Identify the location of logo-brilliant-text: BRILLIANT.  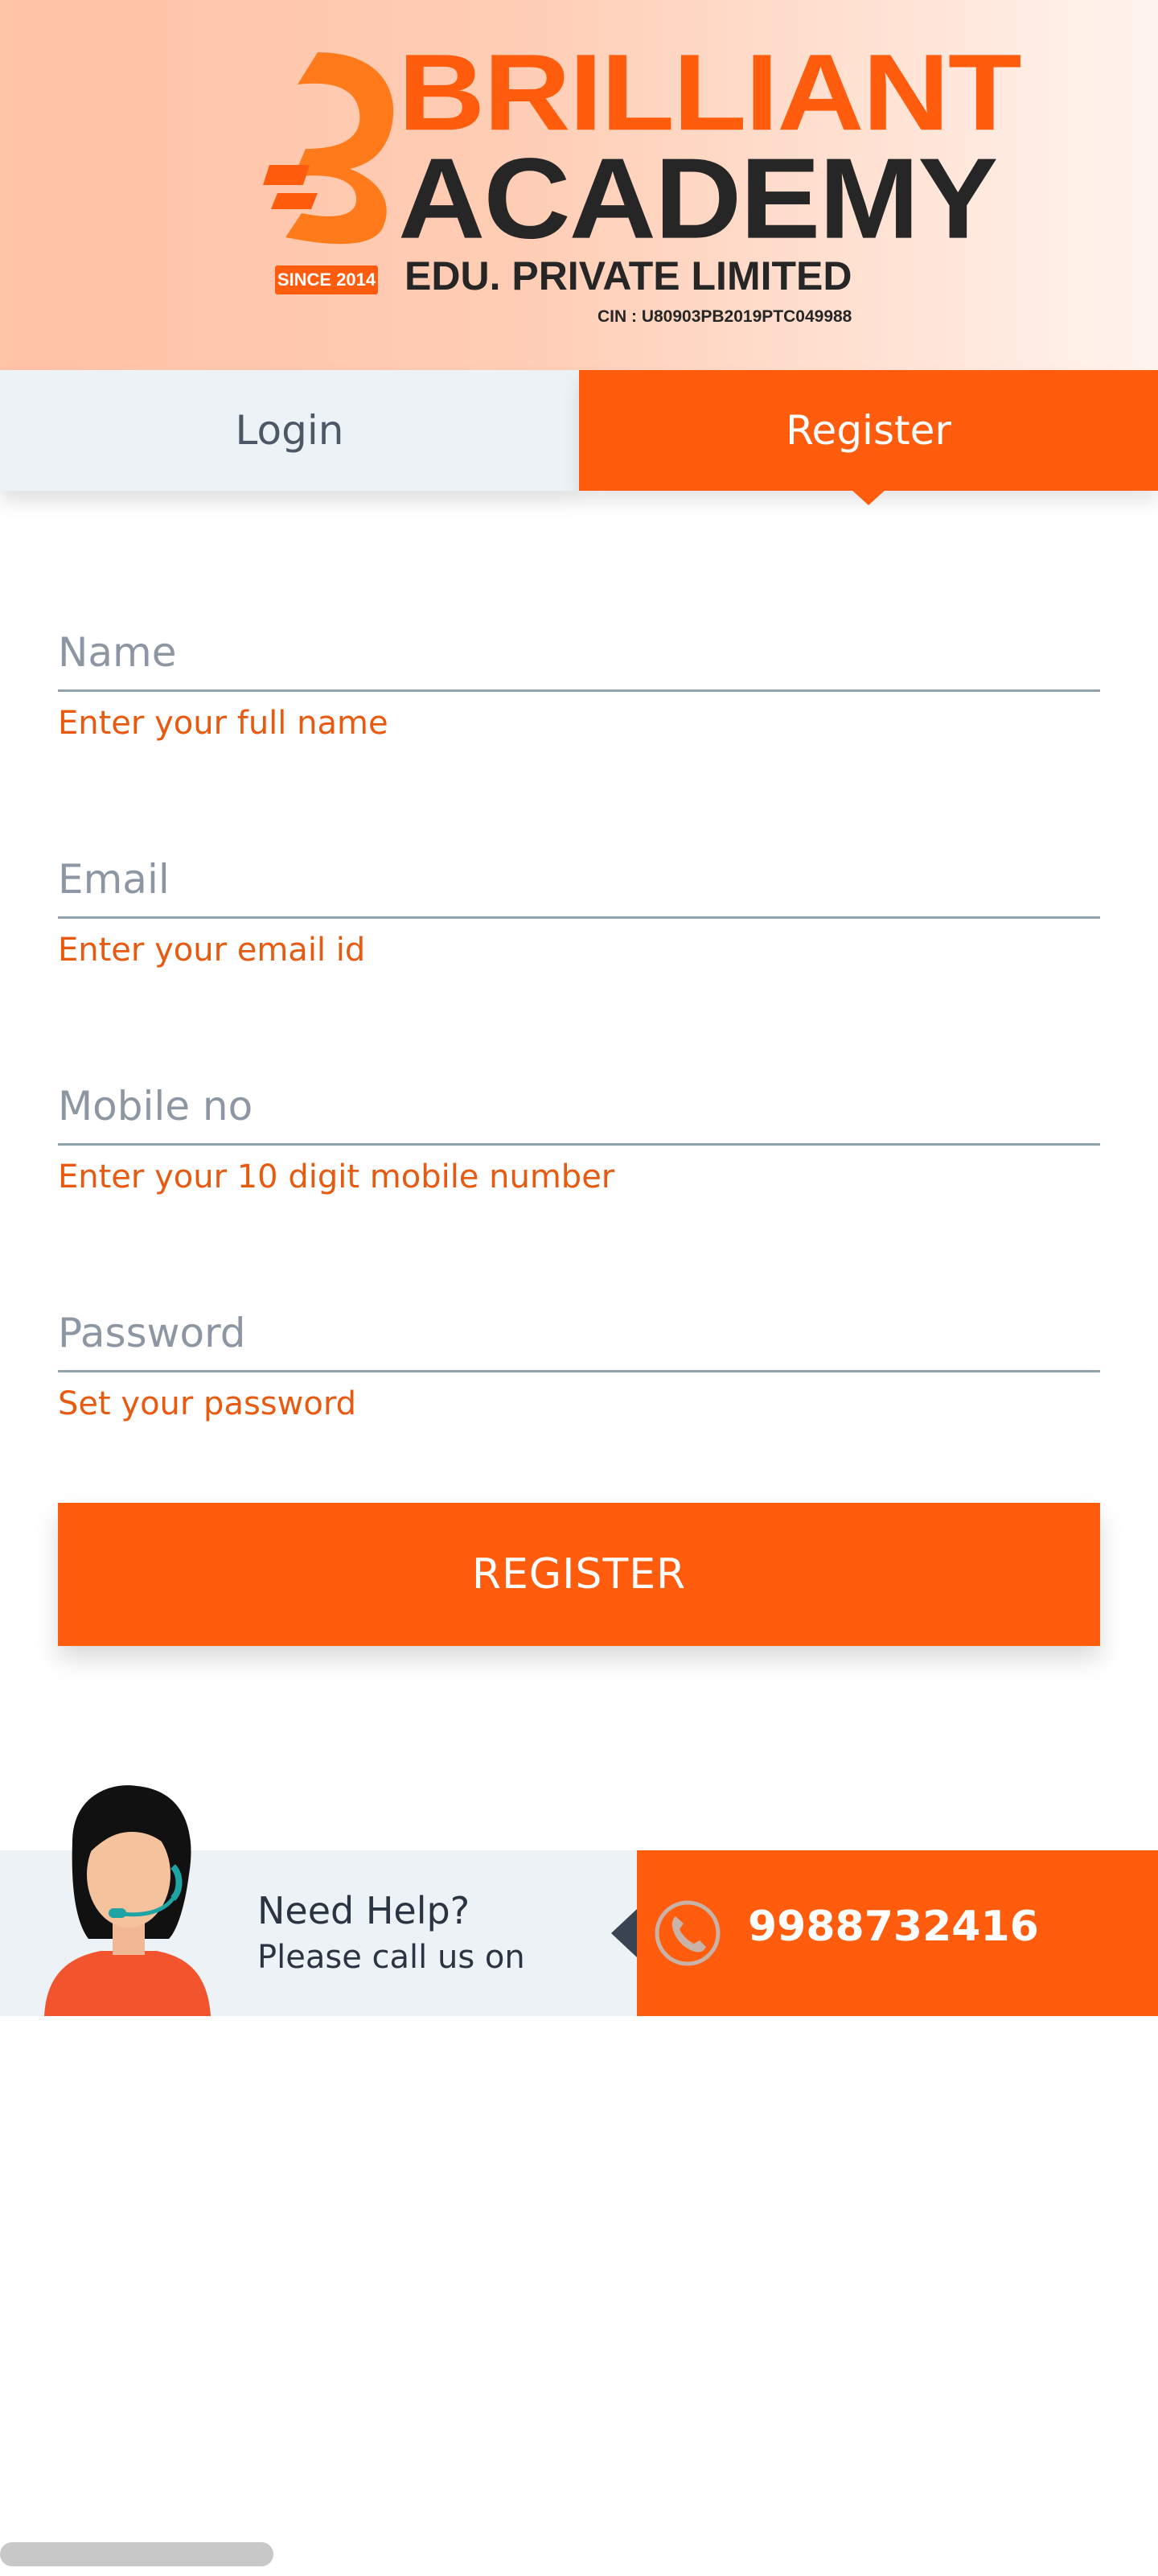
(710, 92).